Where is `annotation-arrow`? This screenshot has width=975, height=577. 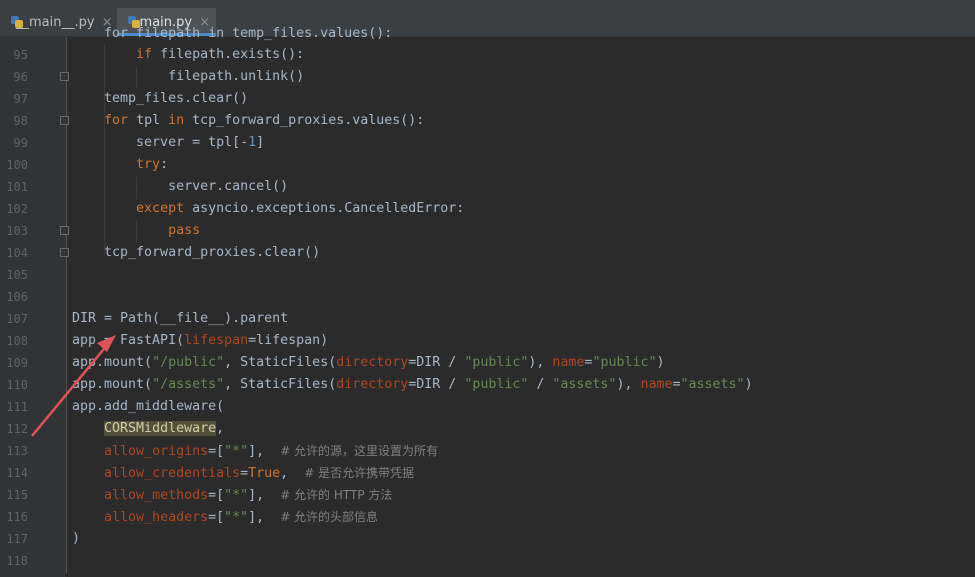 annotation-arrow is located at coordinates (73, 386).